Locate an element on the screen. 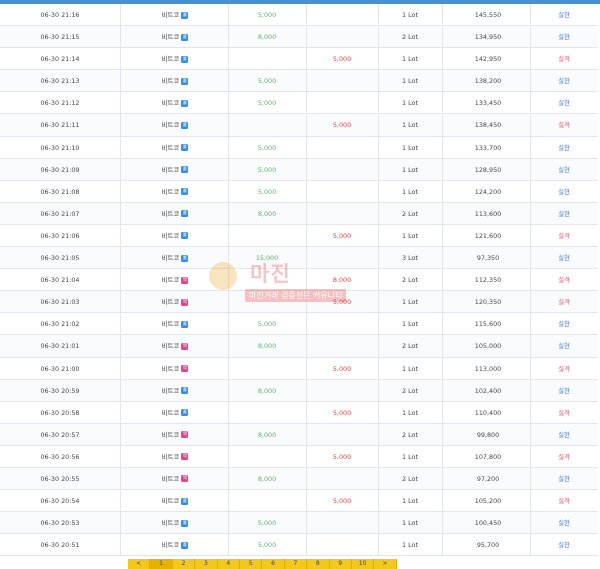 This screenshot has height=569, width=600. pagination-page-2: 2 is located at coordinates (184, 564).